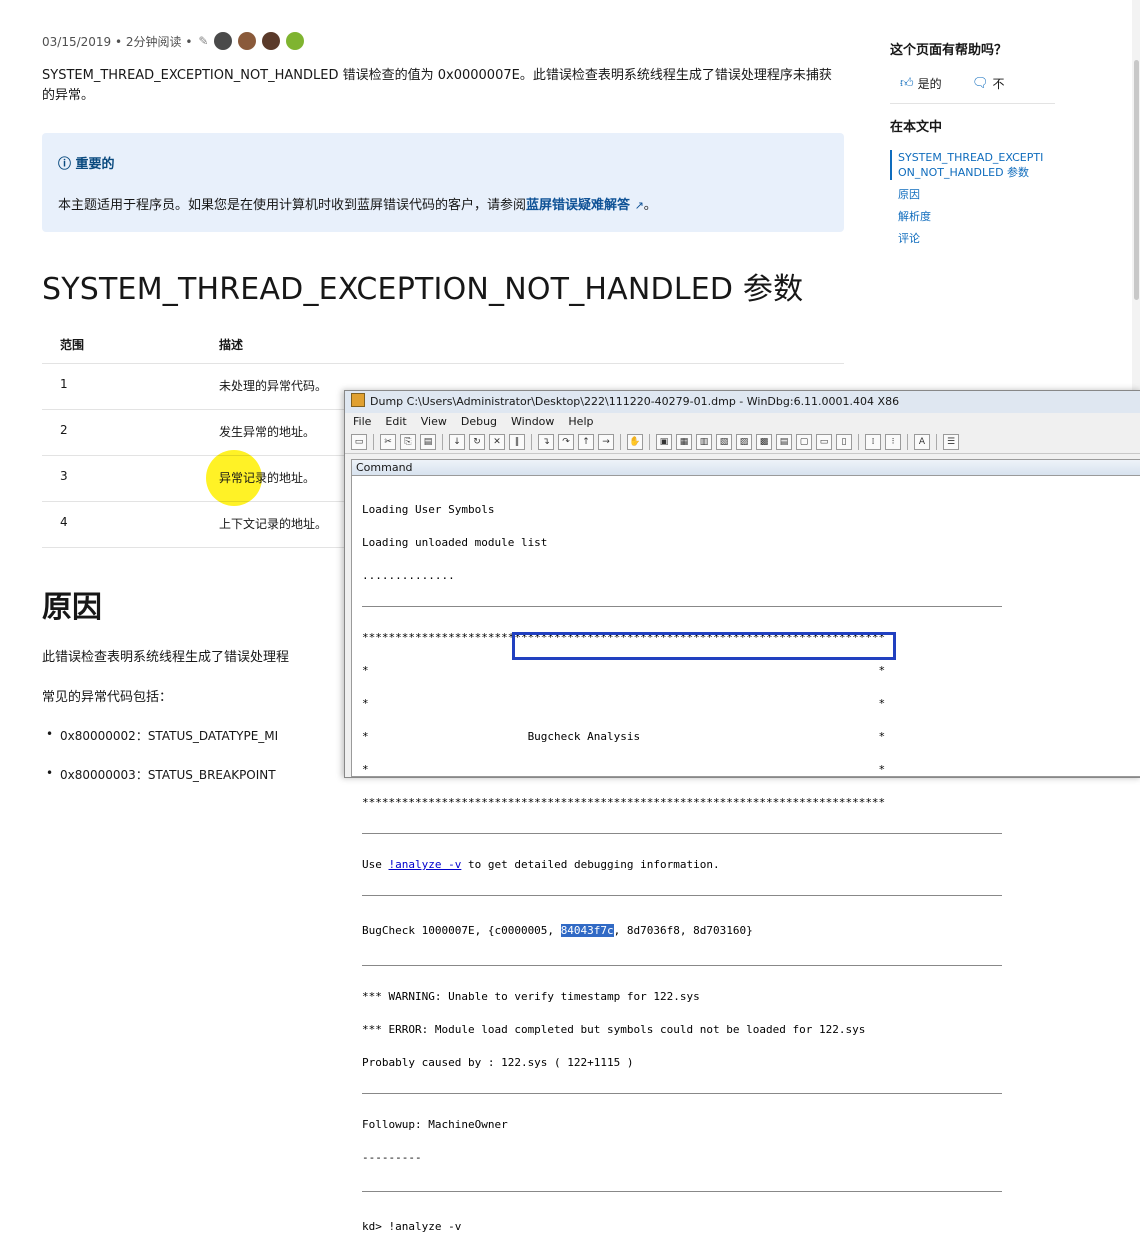  What do you see at coordinates (566, 442) in the screenshot?
I see `step-over-icon: ↷` at bounding box center [566, 442].